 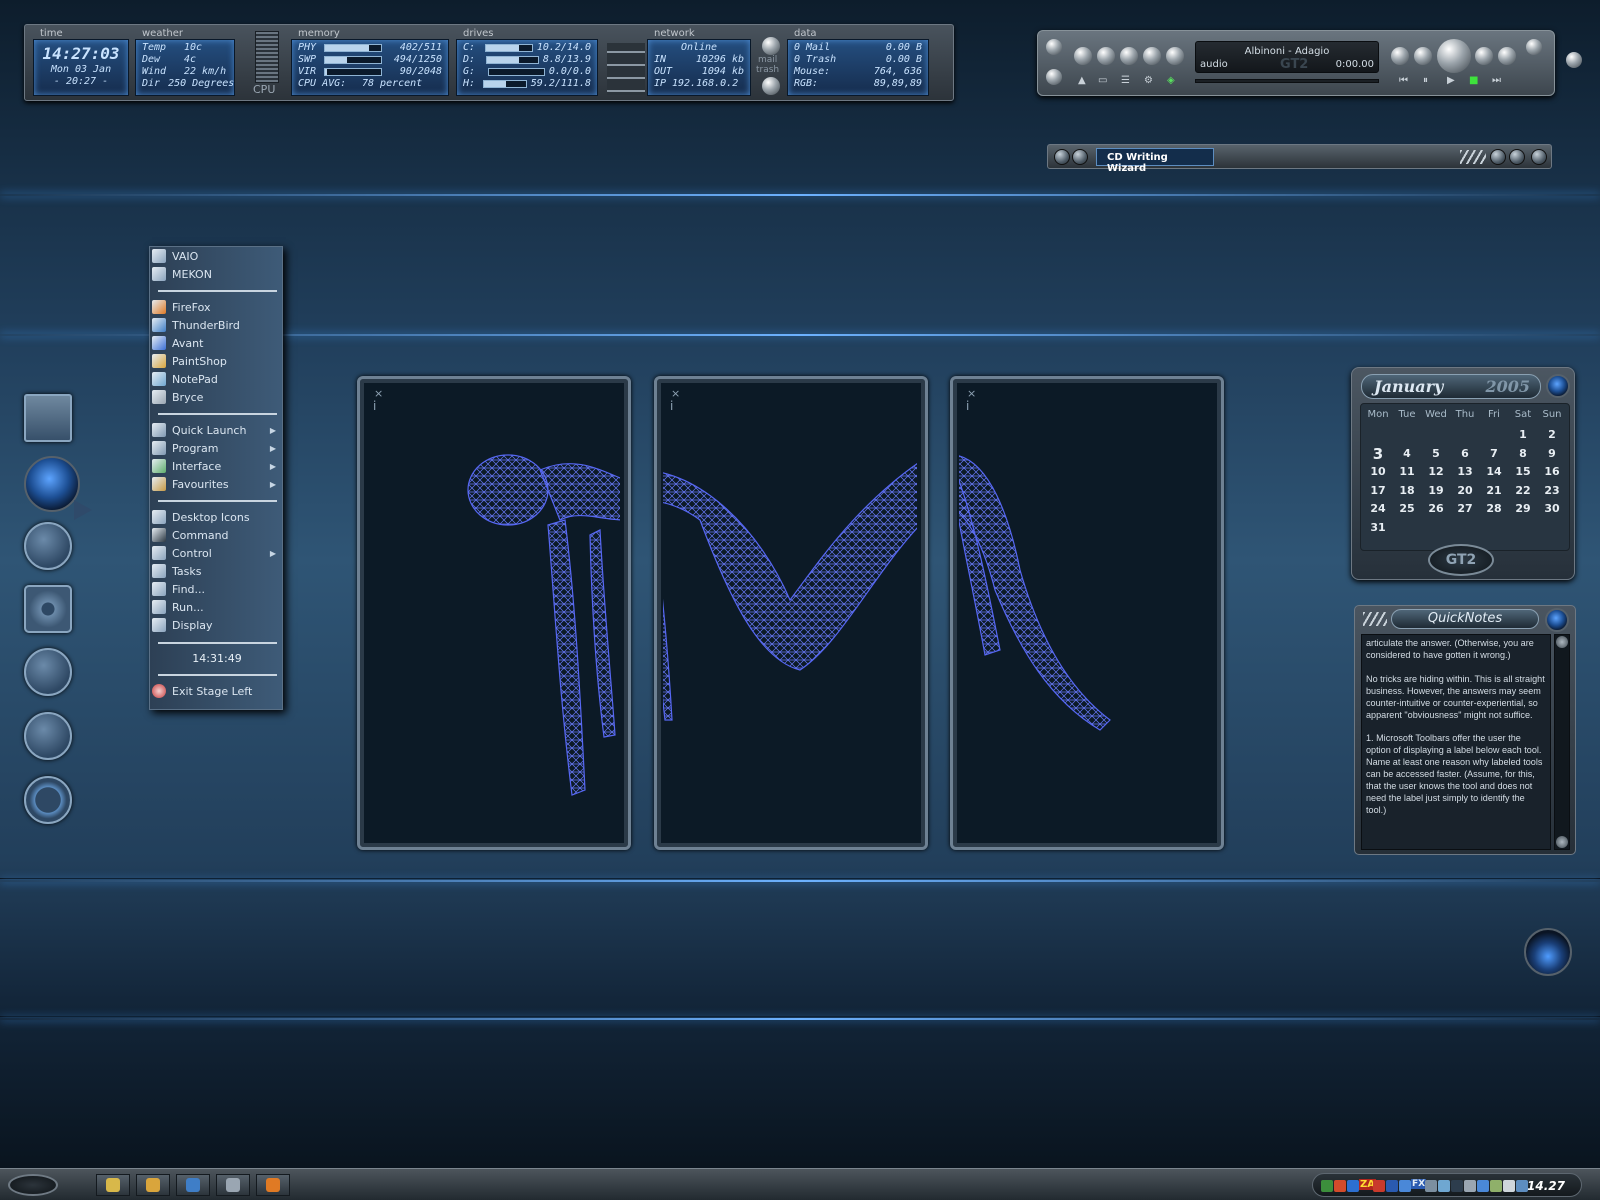 I want to click on weekday-label: Tue, so click(x=1407, y=414).